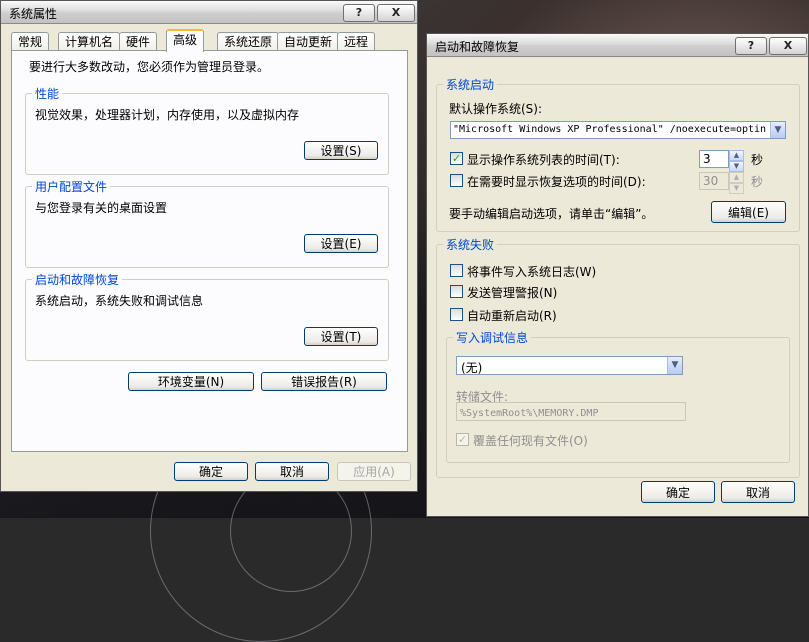 This screenshot has height=642, width=809. Describe the element at coordinates (341, 243) in the screenshot. I see `user-profiles-settings-button: 设置(E)` at that location.